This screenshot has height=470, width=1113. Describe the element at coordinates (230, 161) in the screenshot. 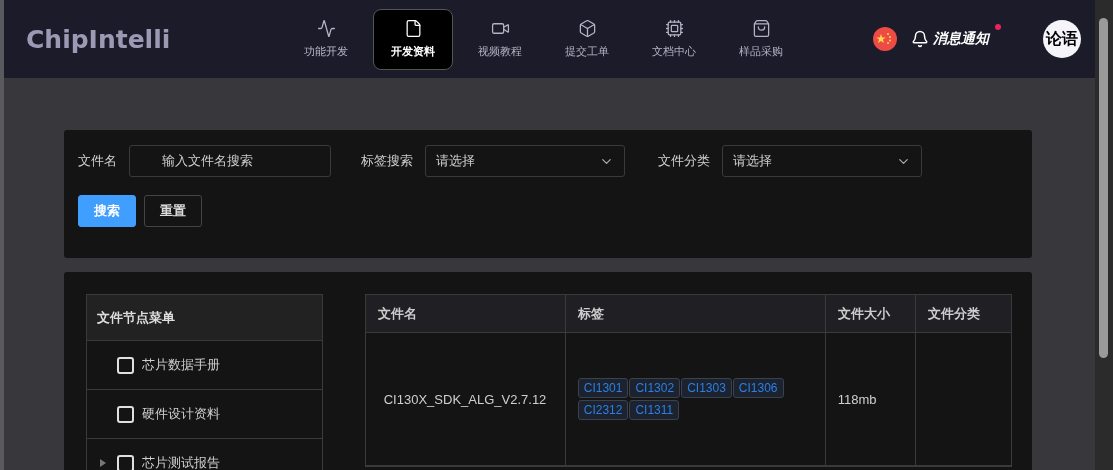

I see `search-field: 输入文件名搜索` at that location.